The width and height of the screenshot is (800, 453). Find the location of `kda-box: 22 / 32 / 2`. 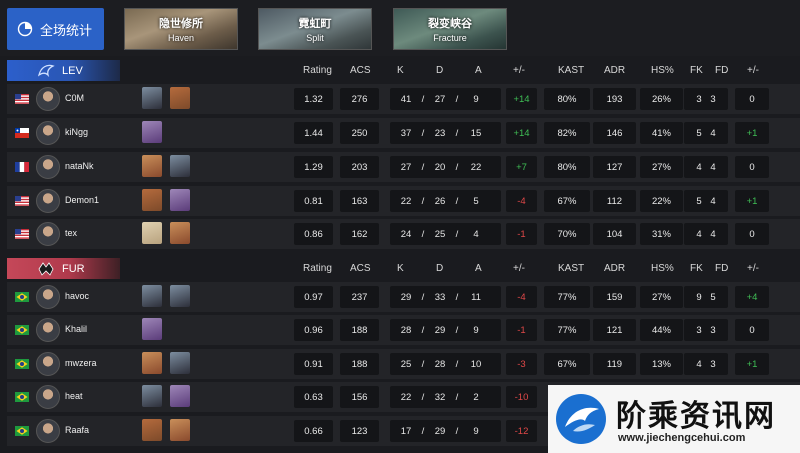

kda-box: 22 / 32 / 2 is located at coordinates (445, 397).